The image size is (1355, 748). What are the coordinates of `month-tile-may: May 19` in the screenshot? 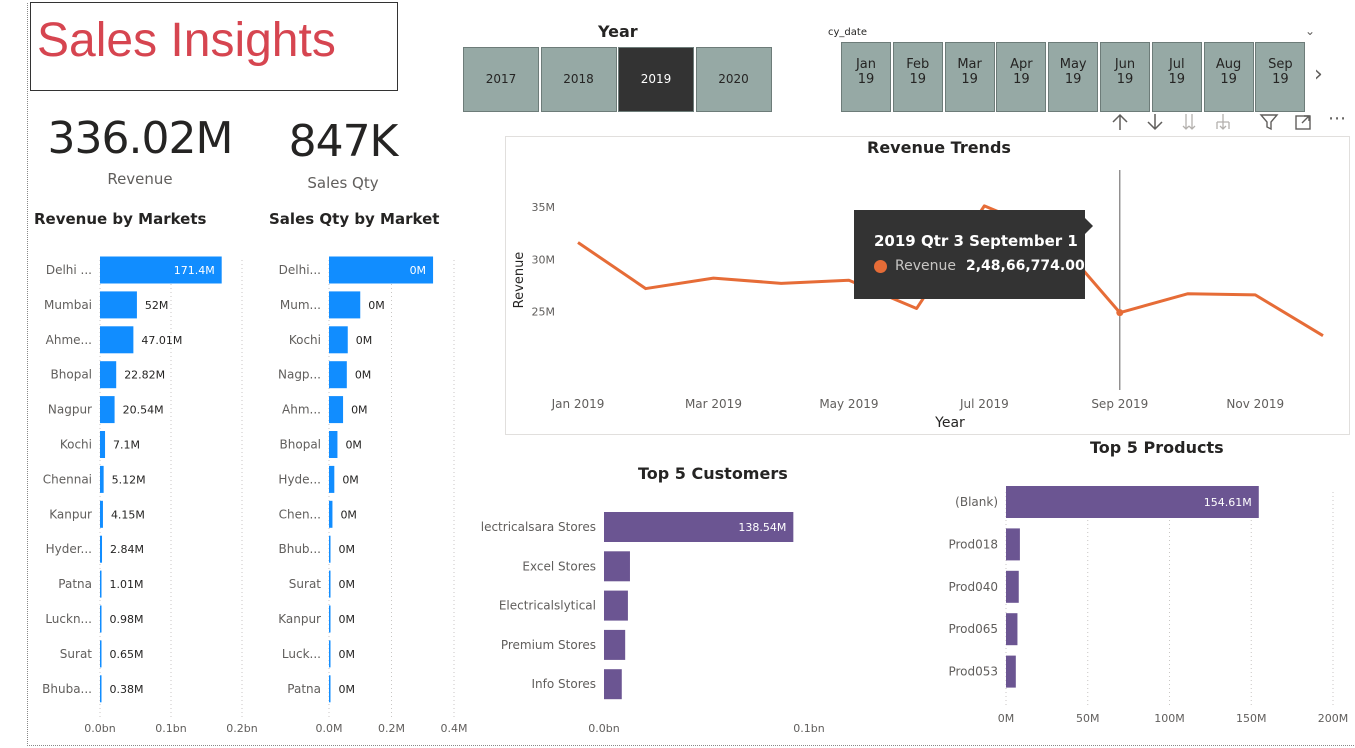 It's located at (1073, 77).